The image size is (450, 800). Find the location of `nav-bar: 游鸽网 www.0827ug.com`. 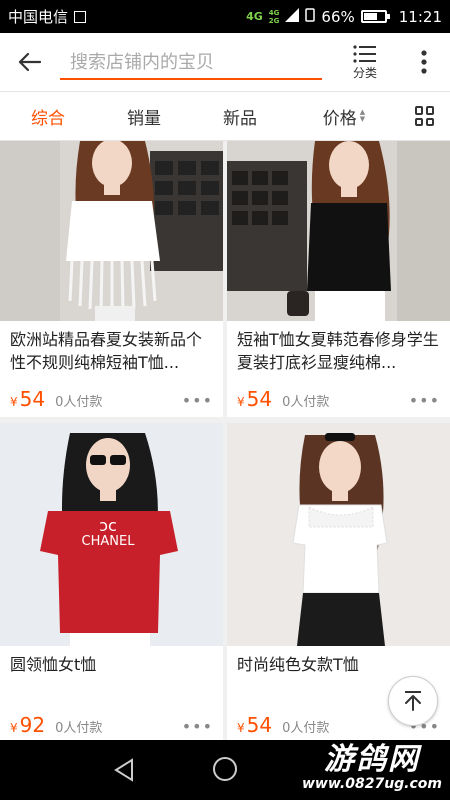

nav-bar: 游鸽网 www.0827ug.com is located at coordinates (225, 770).